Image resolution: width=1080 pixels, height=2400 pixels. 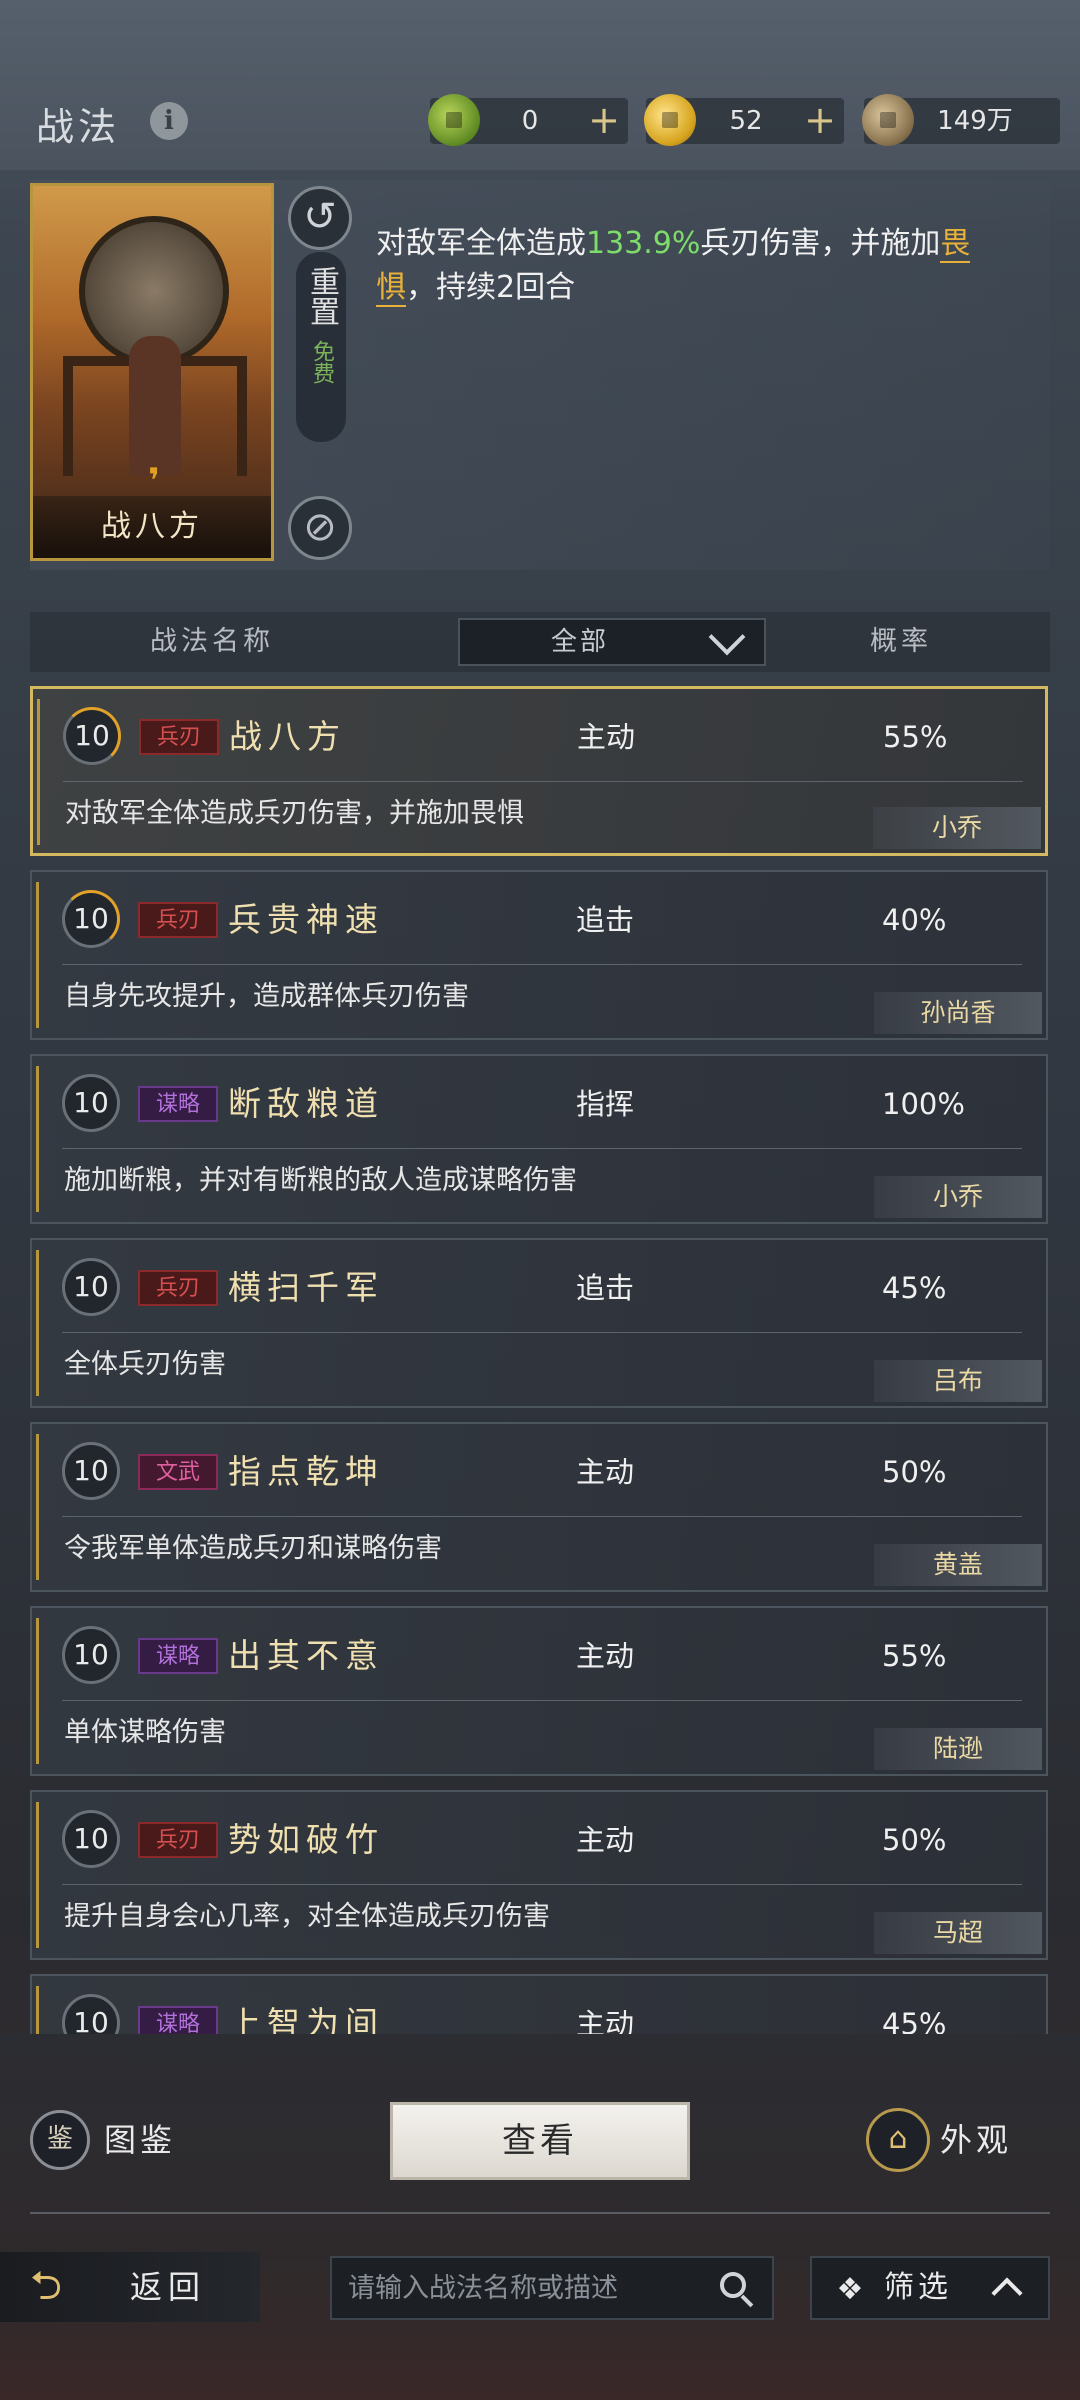 What do you see at coordinates (958, 1381) in the screenshot?
I see `skill-owner-tag: 吕布` at bounding box center [958, 1381].